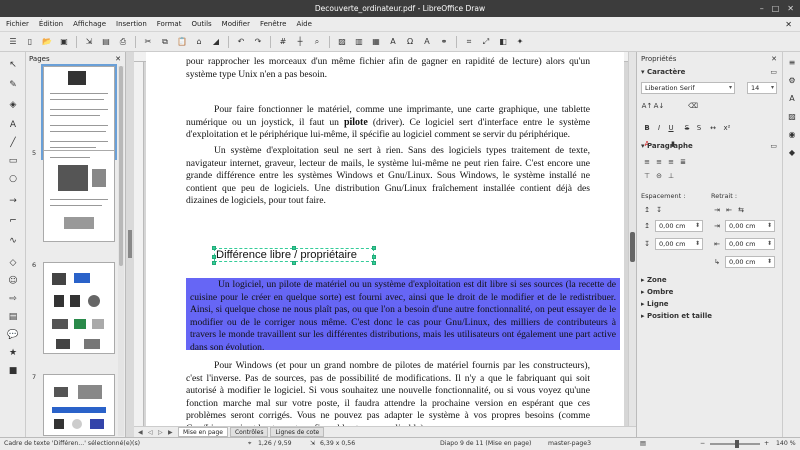 The height and width of the screenshot is (450, 800). What do you see at coordinates (786, 443) in the screenshot?
I see `status-zoom: 140 %` at bounding box center [786, 443].